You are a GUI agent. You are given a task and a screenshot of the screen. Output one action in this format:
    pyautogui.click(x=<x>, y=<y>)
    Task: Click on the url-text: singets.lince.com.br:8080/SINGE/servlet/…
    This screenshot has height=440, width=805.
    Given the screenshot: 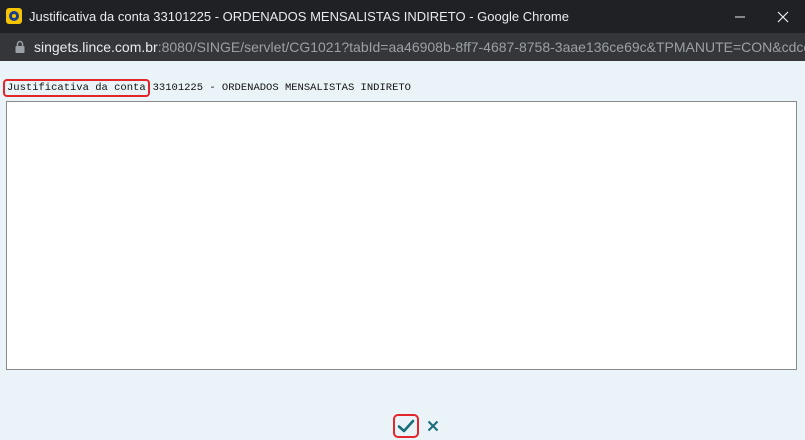 What is the action you would take?
    pyautogui.click(x=419, y=47)
    